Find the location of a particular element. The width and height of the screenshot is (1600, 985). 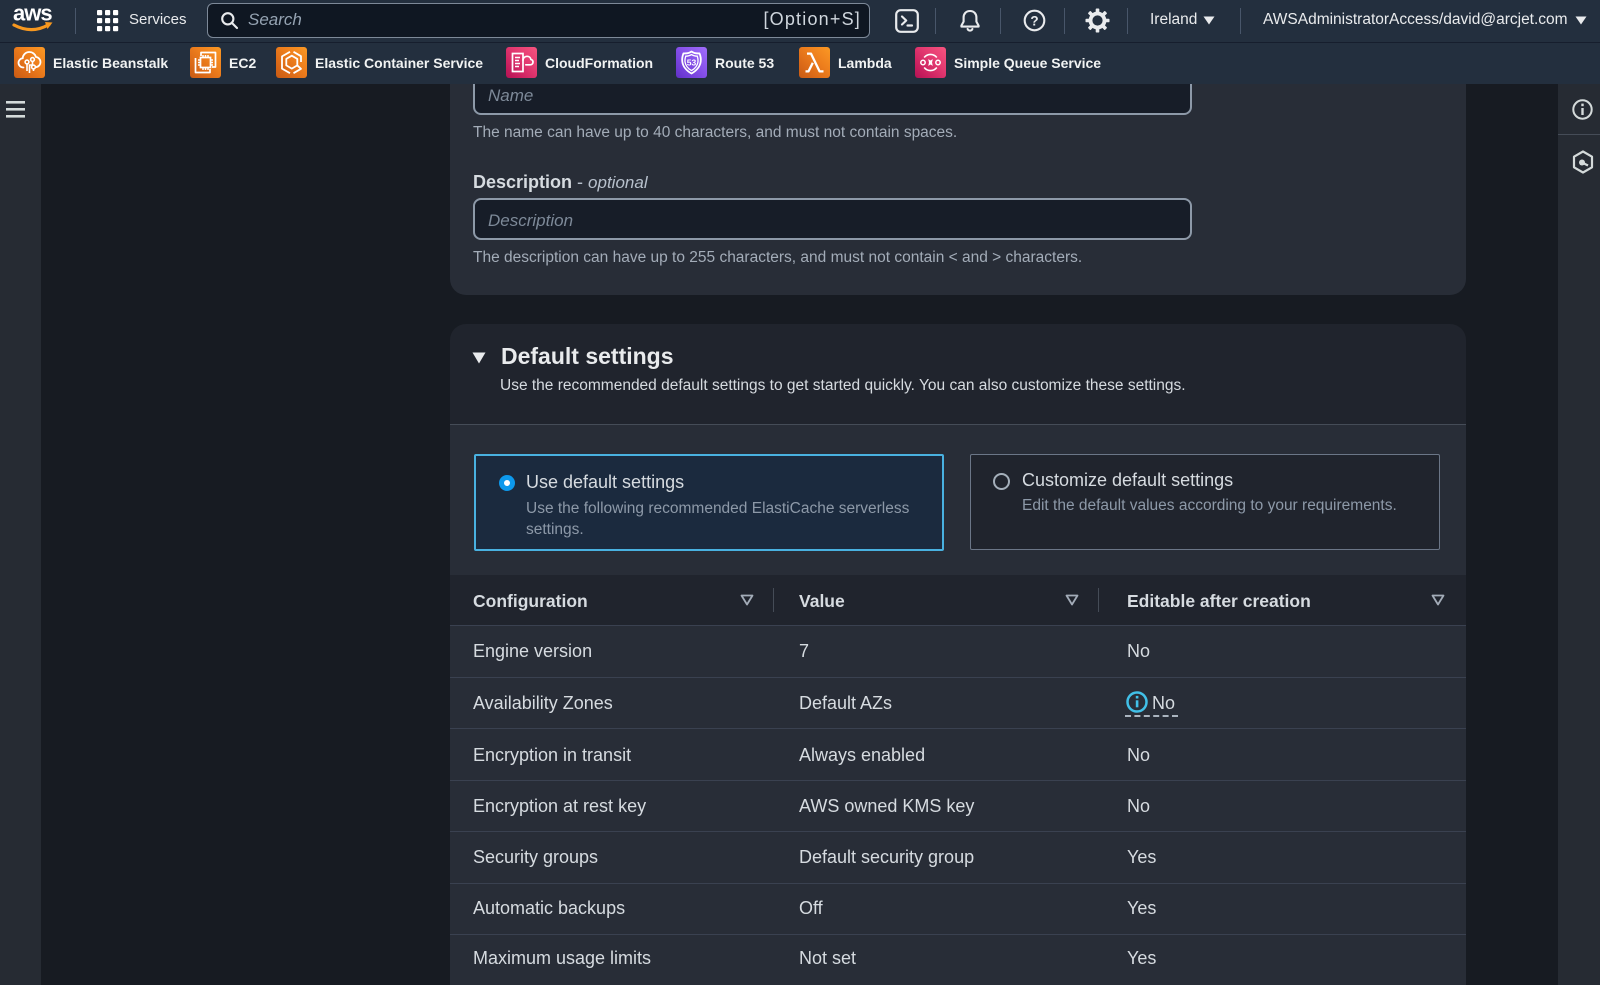

svg-text: 53 is located at coordinates (692, 62).